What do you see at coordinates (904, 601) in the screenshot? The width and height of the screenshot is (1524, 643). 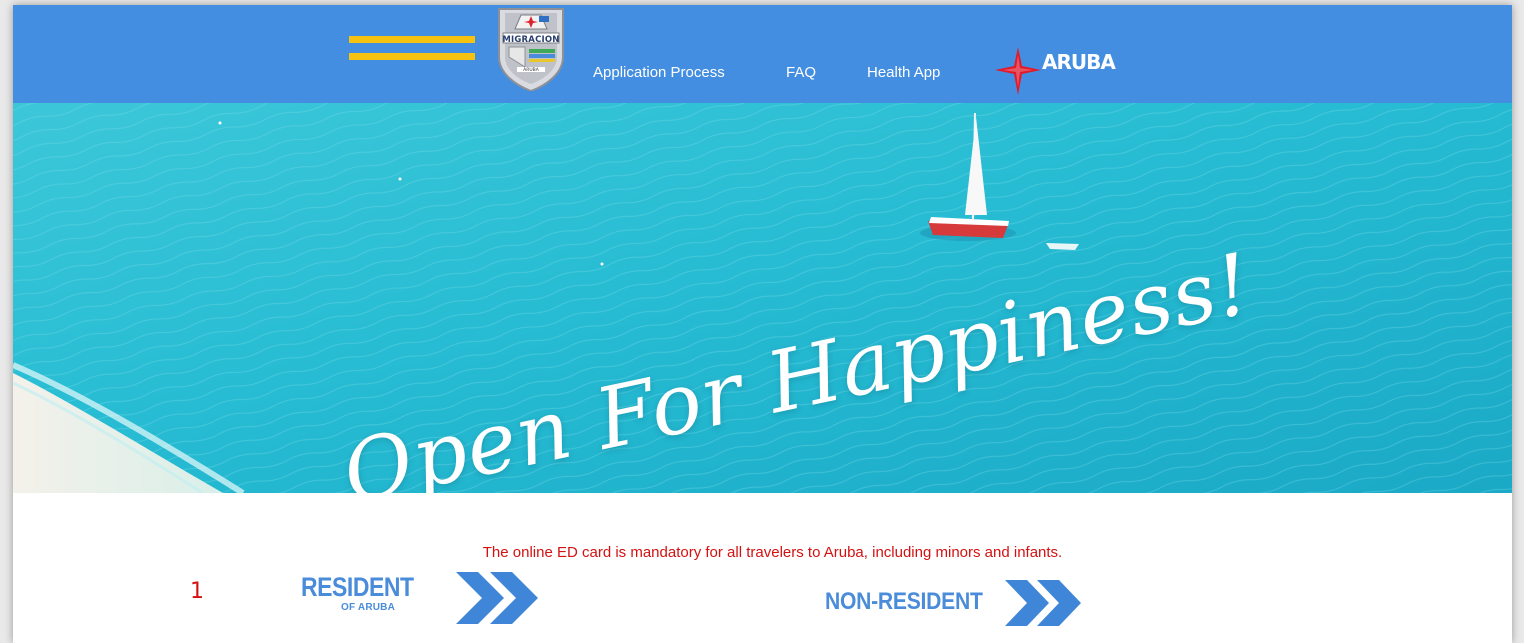 I see `non-resident-label: NON-RESIDENT` at bounding box center [904, 601].